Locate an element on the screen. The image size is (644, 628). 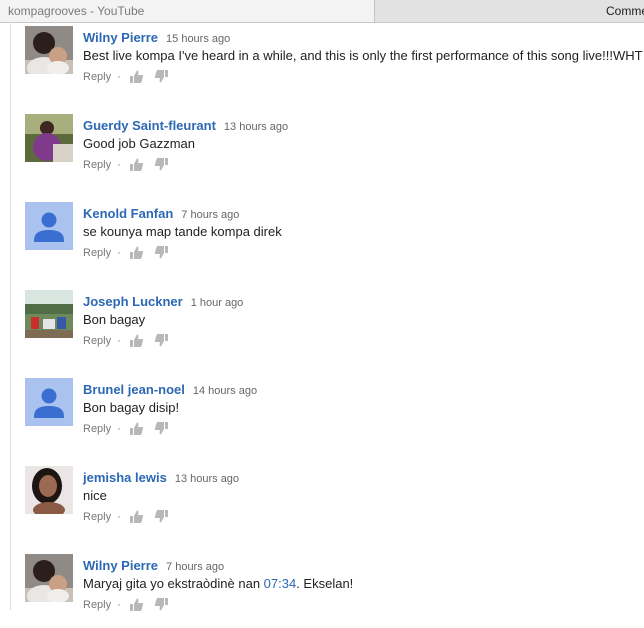
comment-author-link: jemisha lewis is located at coordinates (125, 477).